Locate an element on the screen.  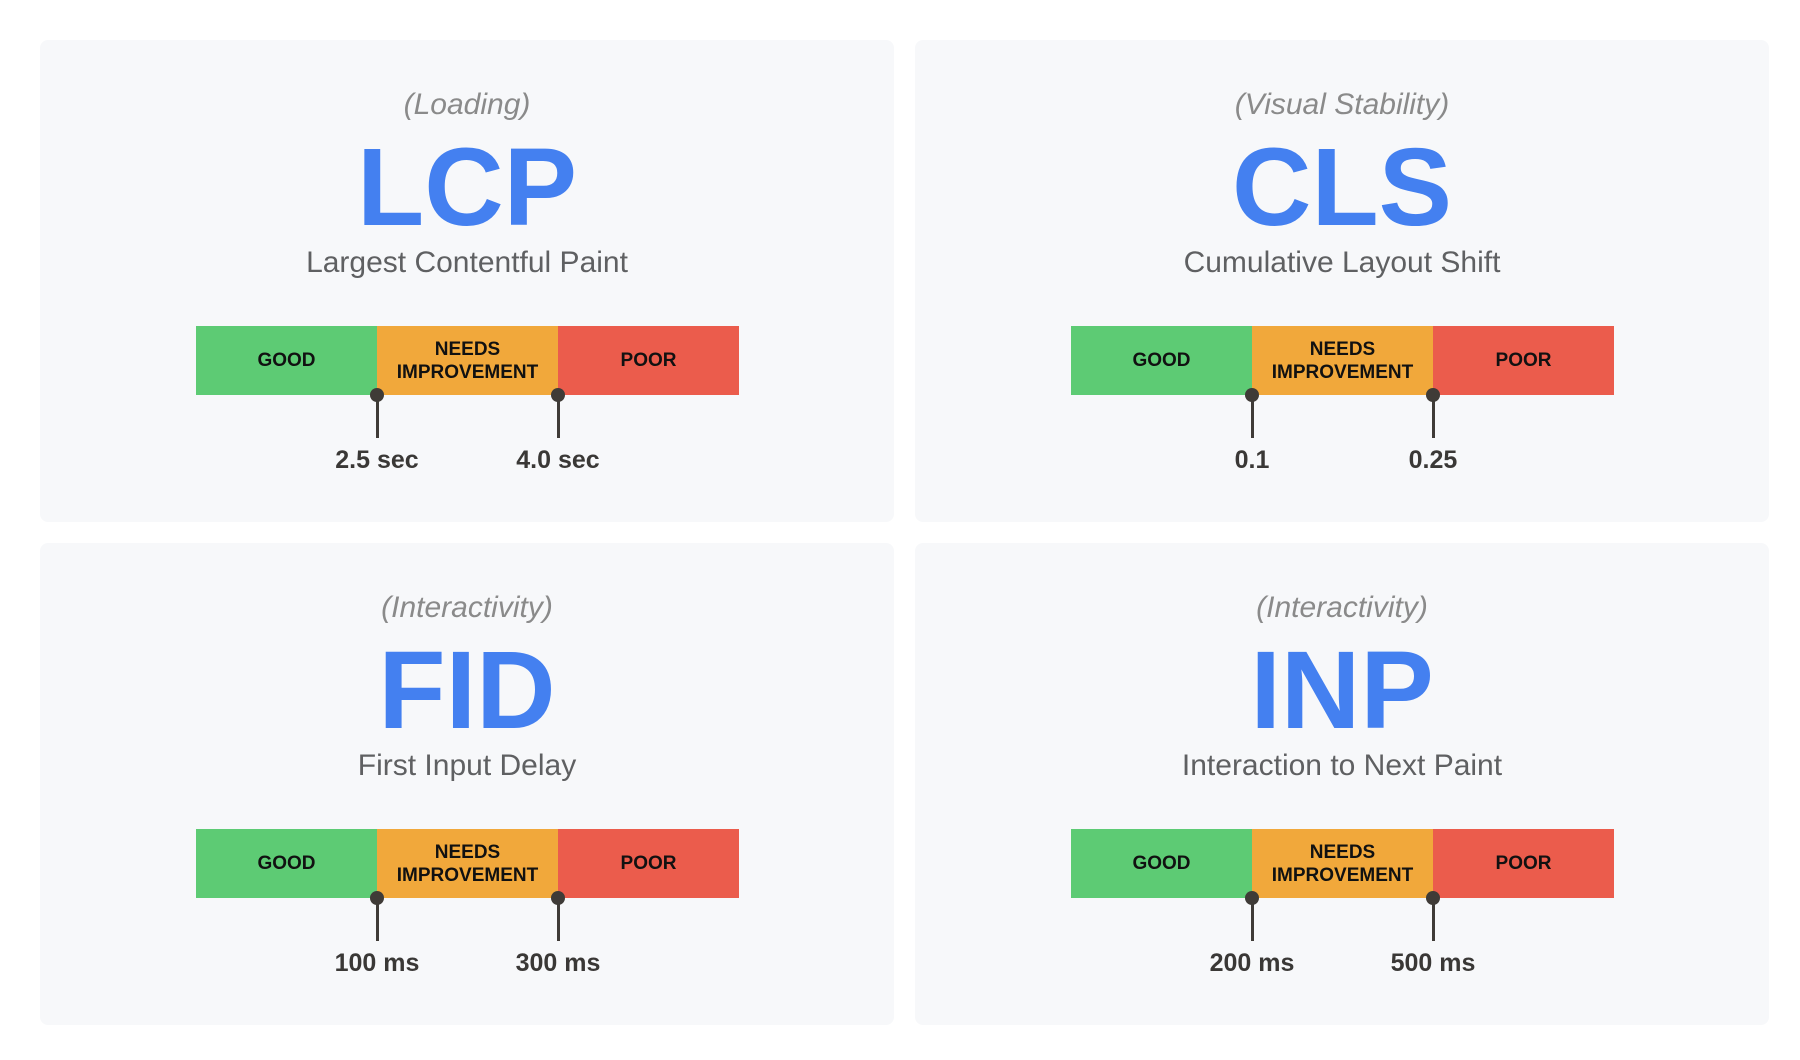
threshold-good-label: 200 ms is located at coordinates (1252, 963).